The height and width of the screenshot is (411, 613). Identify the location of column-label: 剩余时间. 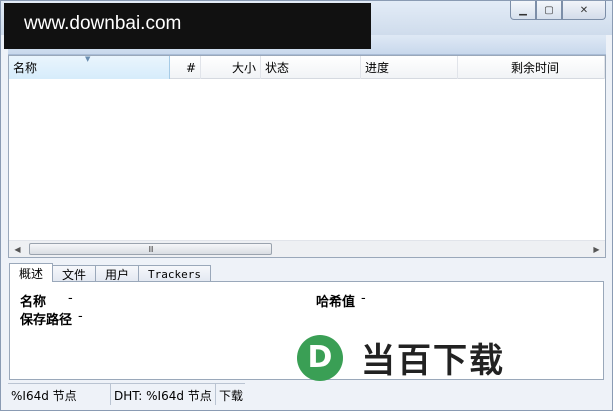
(534, 68).